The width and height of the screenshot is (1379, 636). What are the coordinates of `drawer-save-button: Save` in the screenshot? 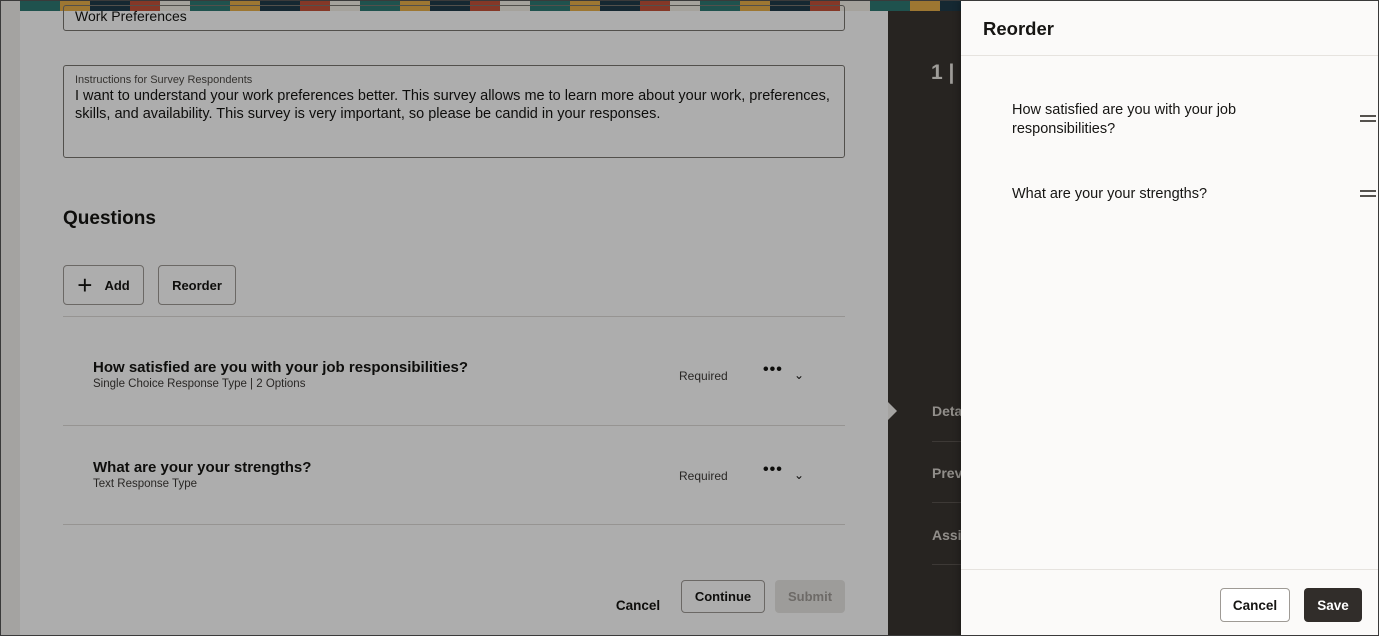 It's located at (1333, 605).